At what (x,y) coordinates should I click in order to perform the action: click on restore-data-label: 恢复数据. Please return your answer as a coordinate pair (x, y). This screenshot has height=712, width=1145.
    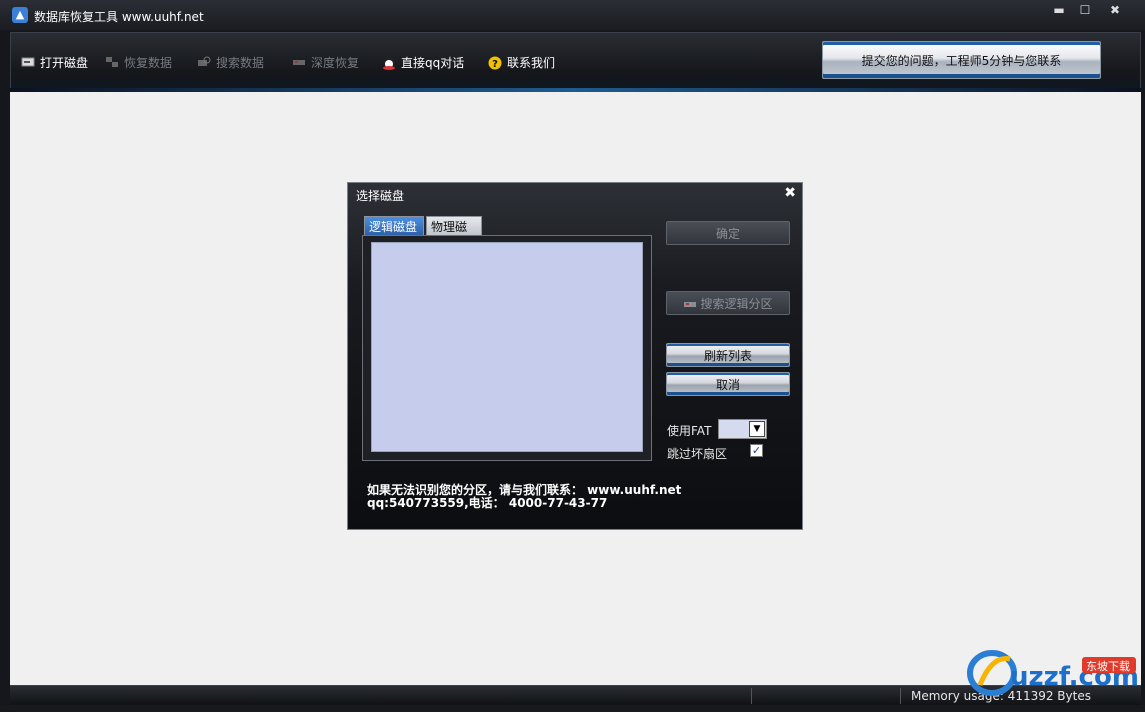
    Looking at the image, I should click on (148, 62).